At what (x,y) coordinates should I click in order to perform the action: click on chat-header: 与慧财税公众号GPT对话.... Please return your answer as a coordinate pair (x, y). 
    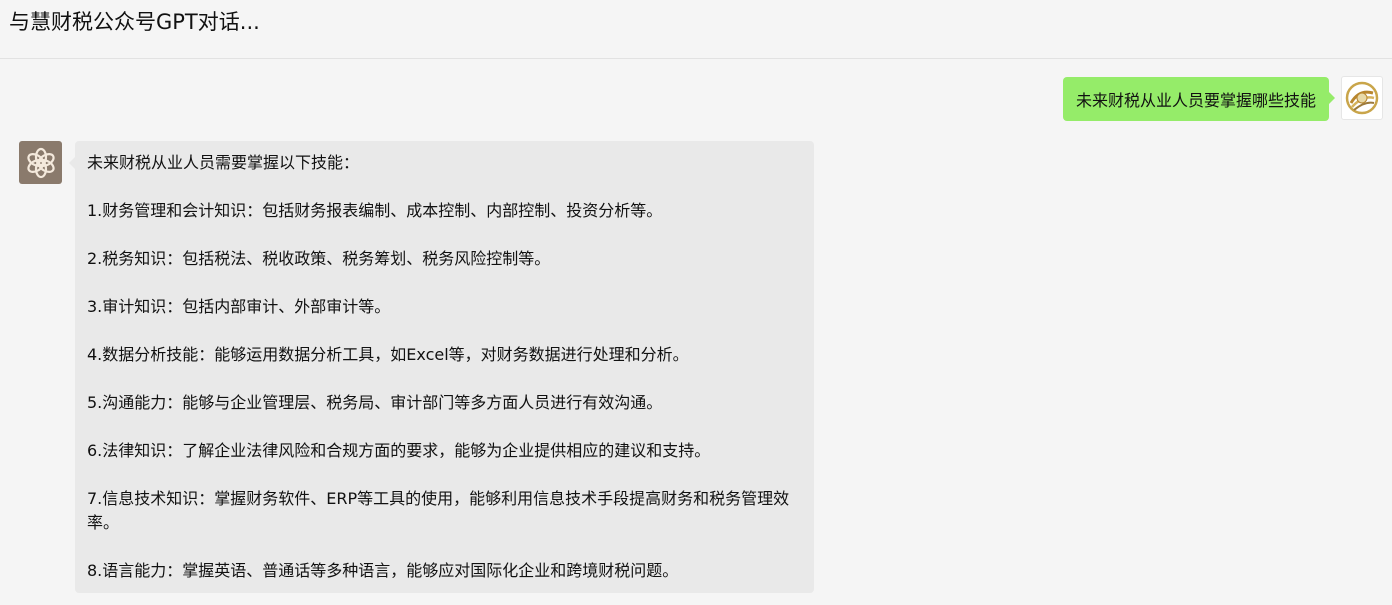
    Looking at the image, I should click on (696, 29).